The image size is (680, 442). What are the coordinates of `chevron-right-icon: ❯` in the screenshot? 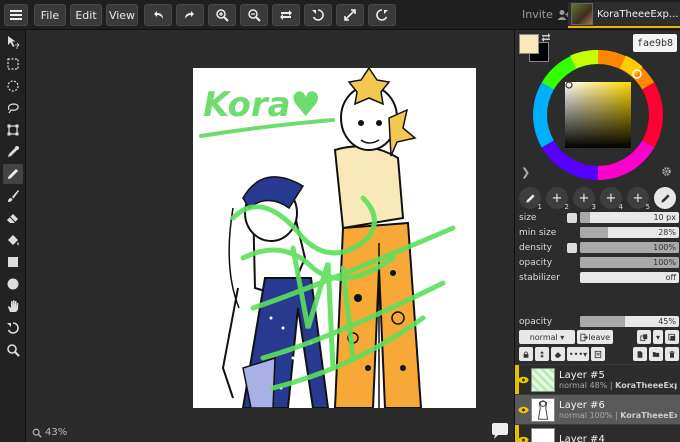 It's located at (525, 172).